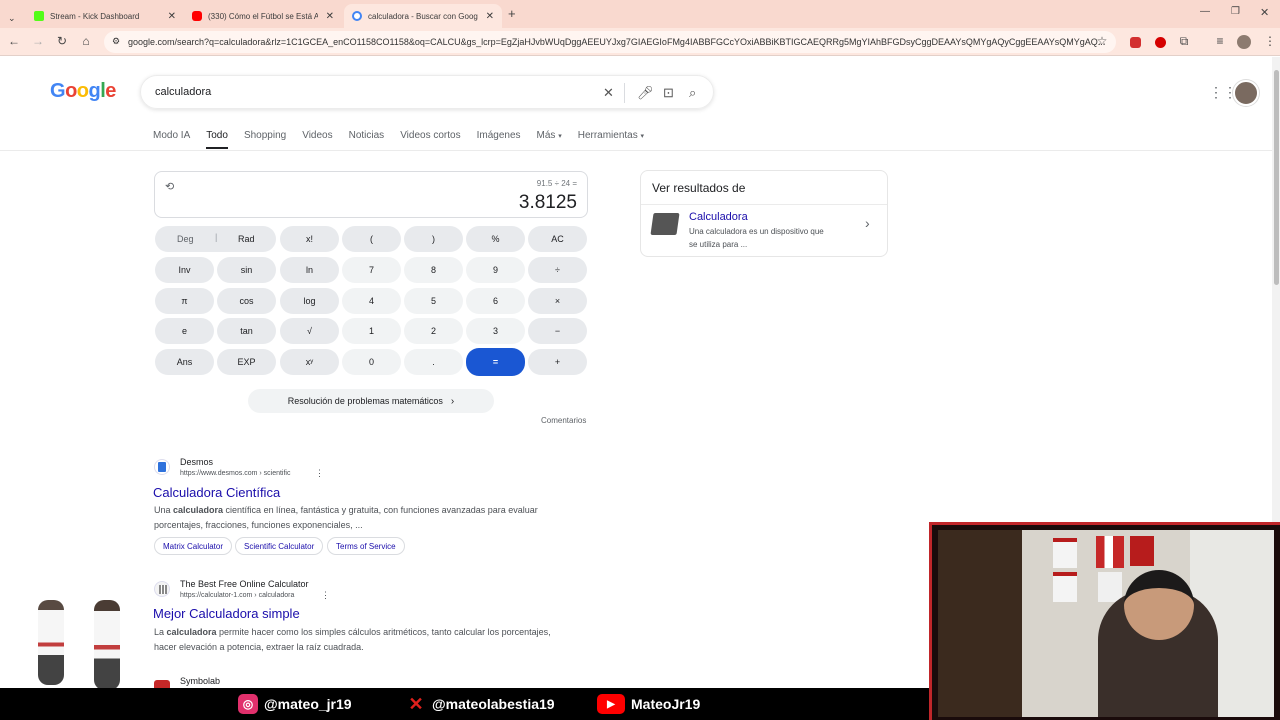  What do you see at coordinates (1246, 93) in the screenshot?
I see `account-avatar-icon` at bounding box center [1246, 93].